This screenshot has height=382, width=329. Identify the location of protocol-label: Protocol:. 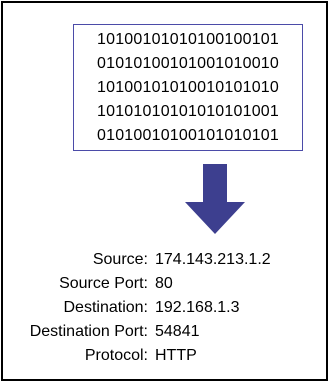
(116, 355).